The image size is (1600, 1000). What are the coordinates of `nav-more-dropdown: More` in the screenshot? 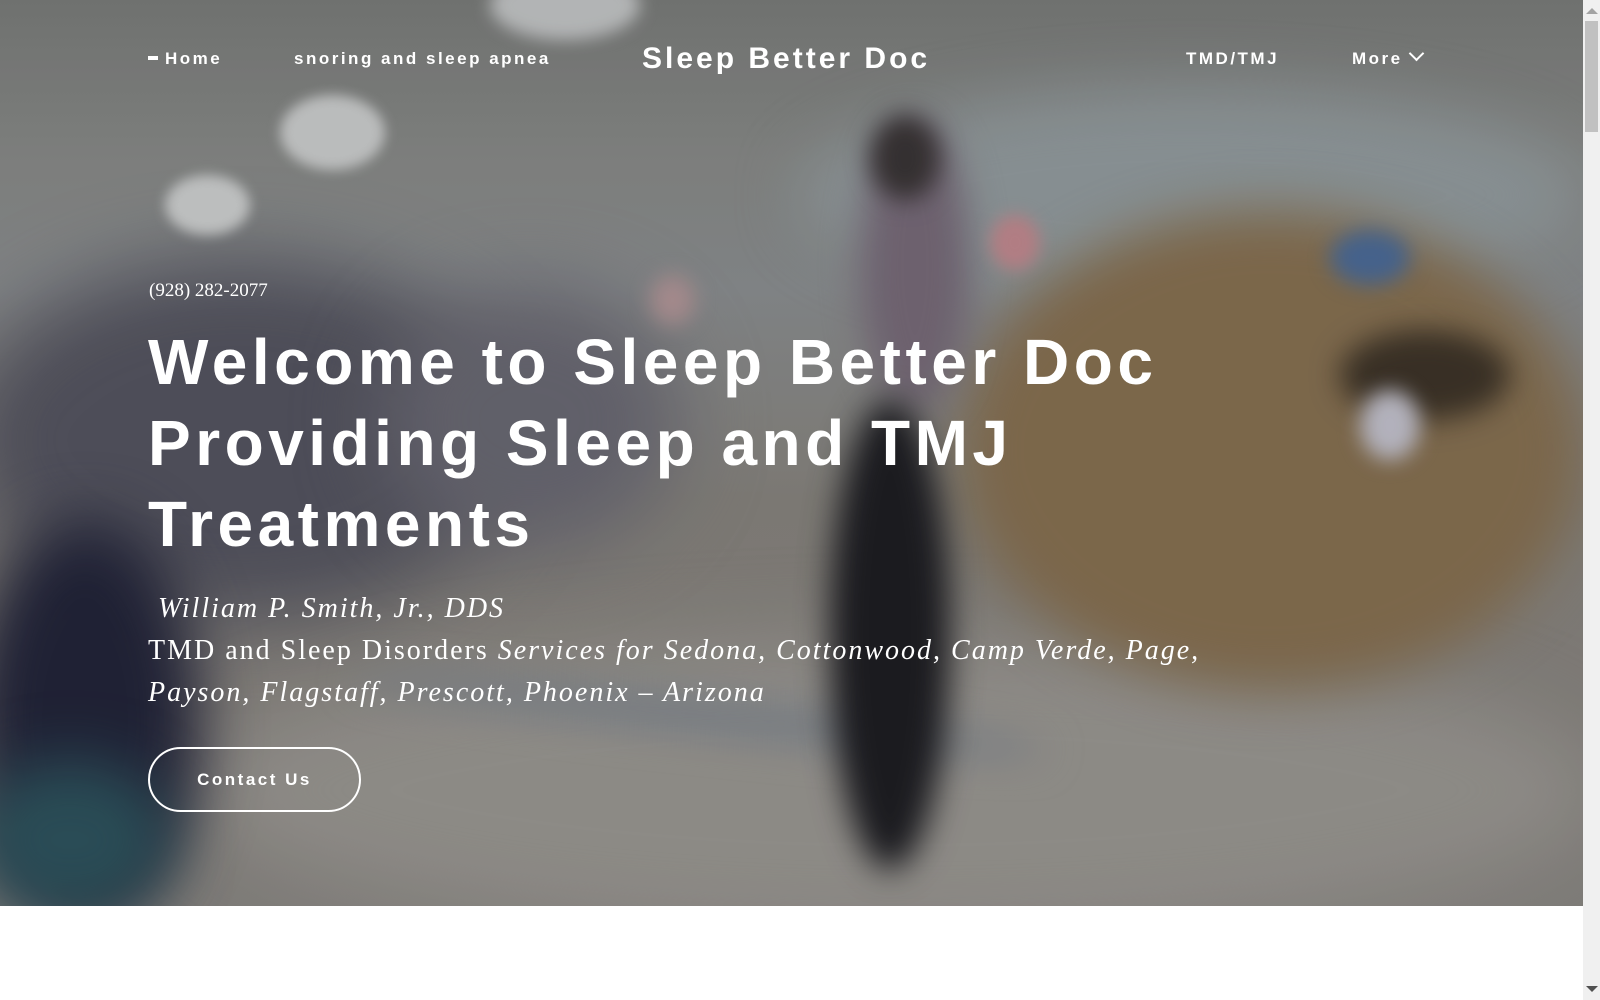 It's located at (1388, 57).